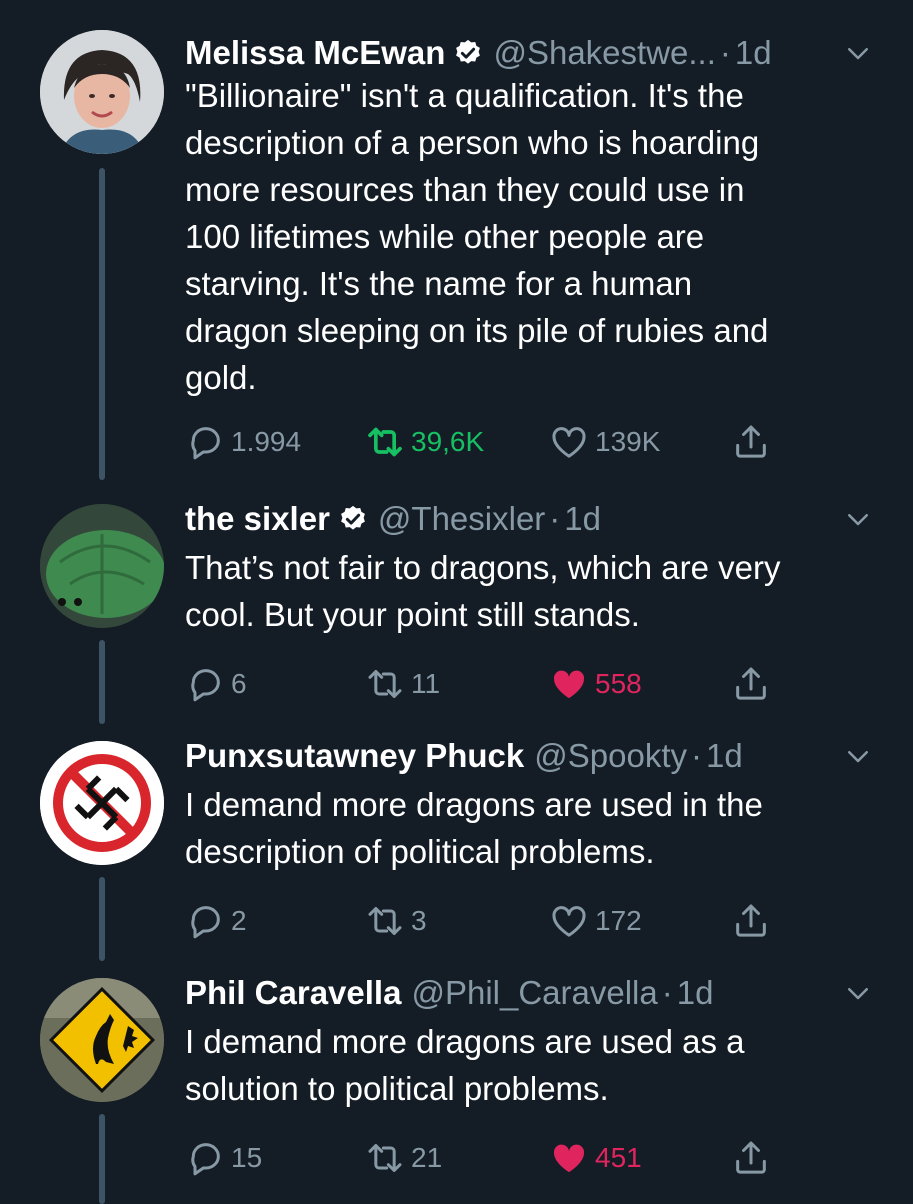 Image resolution: width=913 pixels, height=1204 pixels. Describe the element at coordinates (610, 756) in the screenshot. I see `user-handle: @Spookty` at that location.